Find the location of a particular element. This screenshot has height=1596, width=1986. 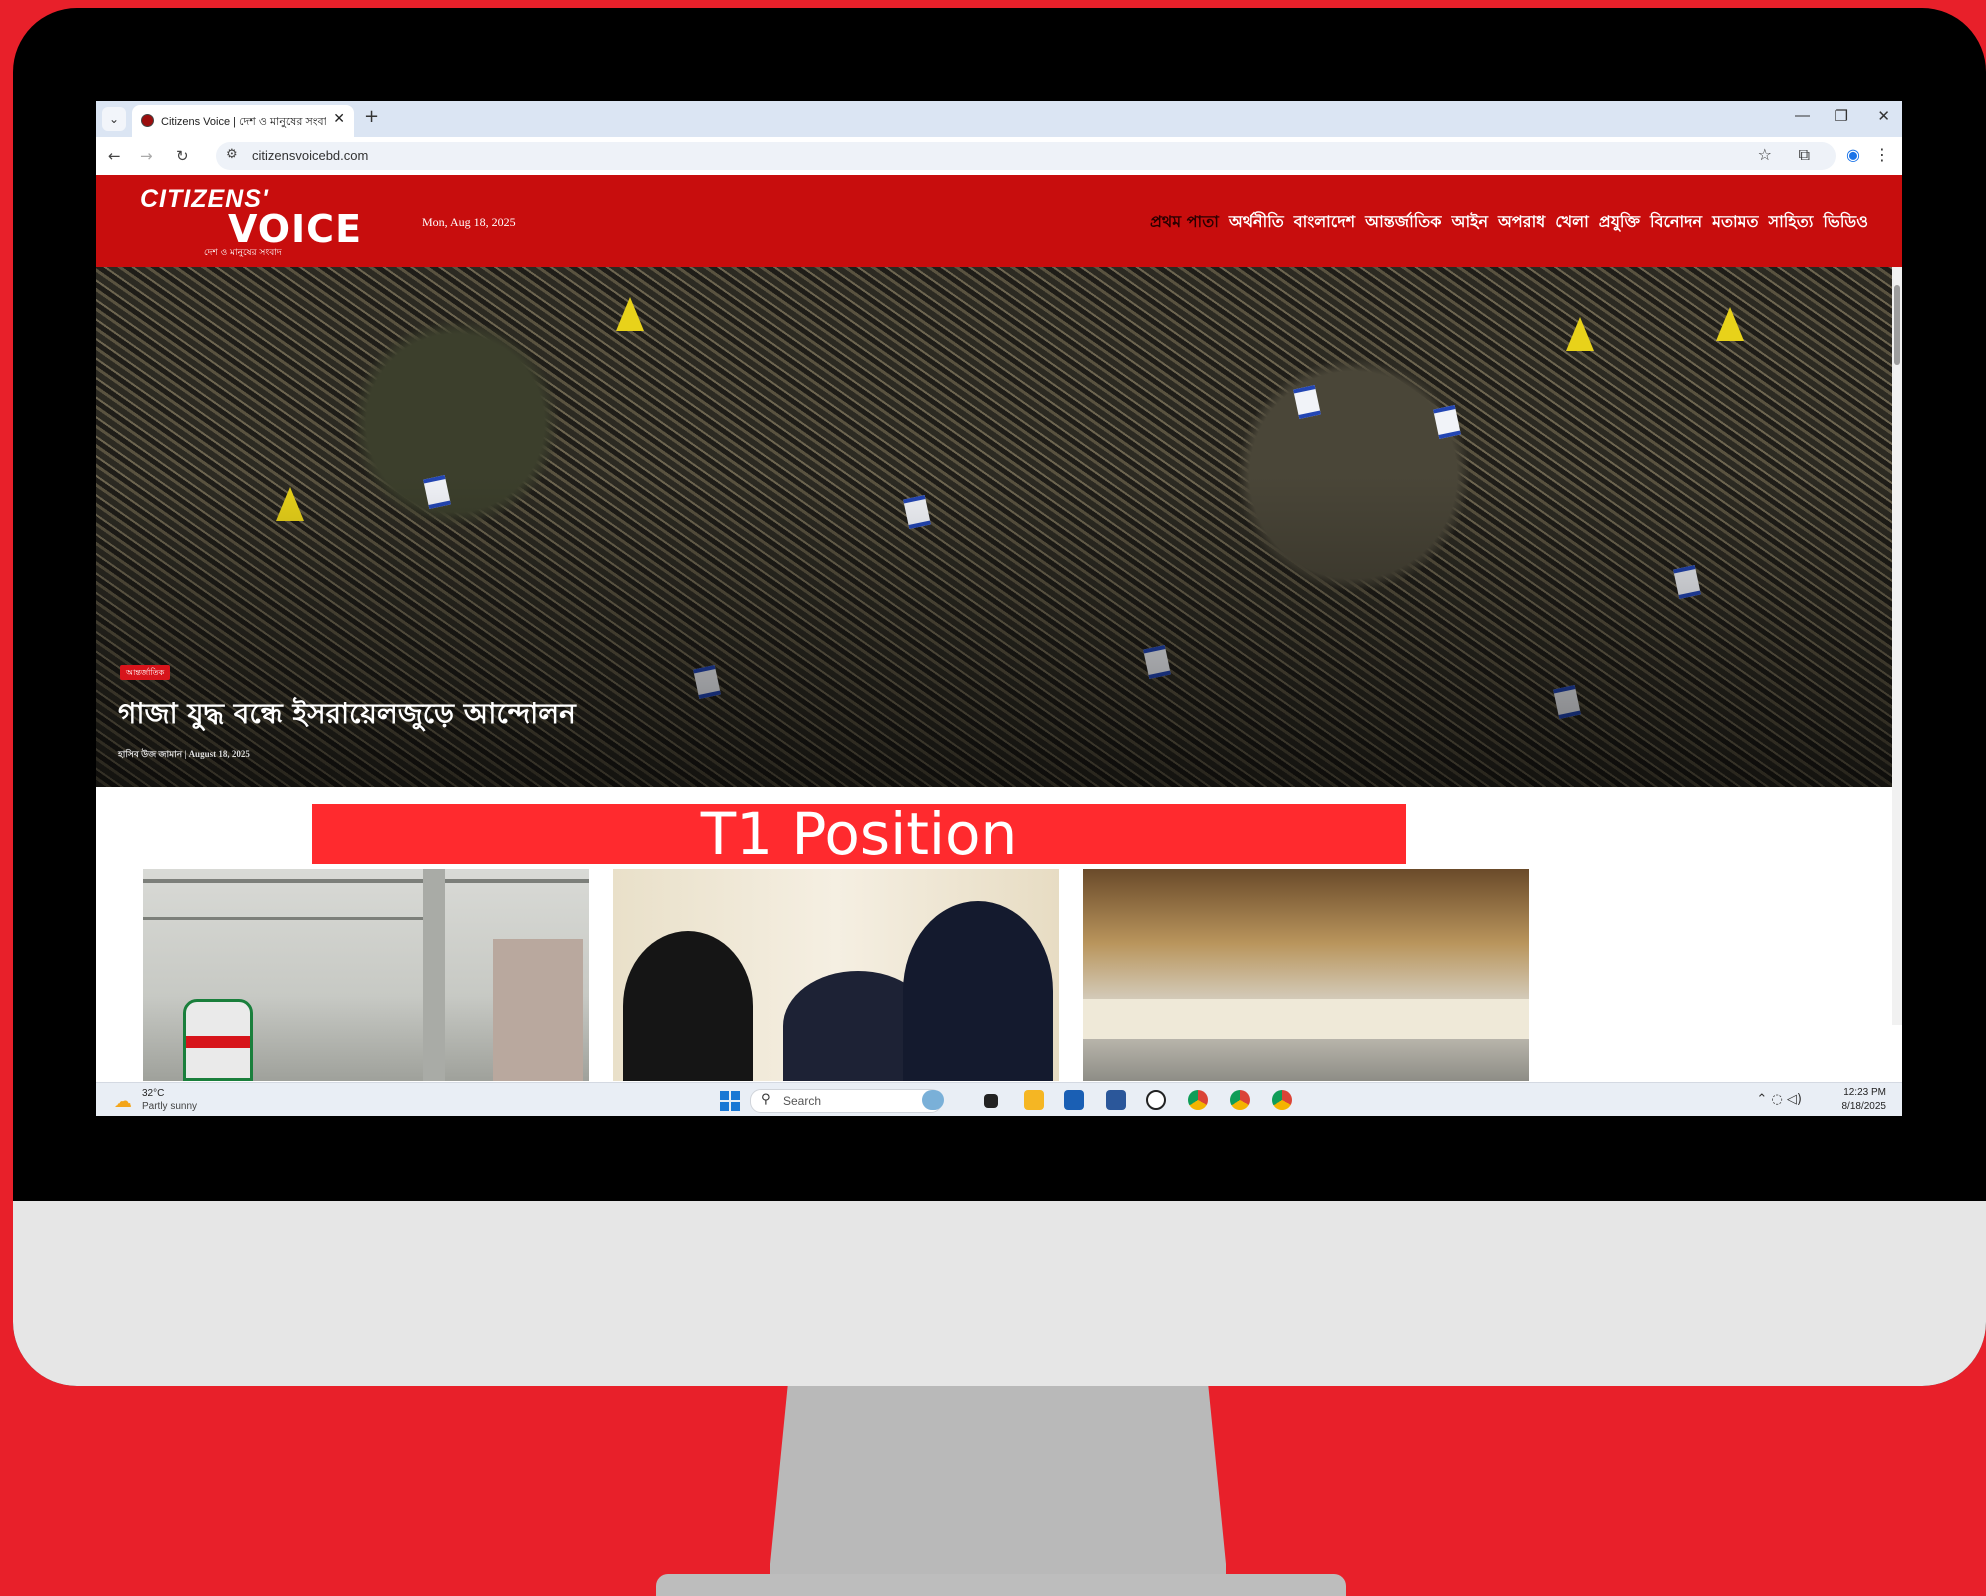

nav-item-crime: অপরাধ is located at coordinates (1521, 222).